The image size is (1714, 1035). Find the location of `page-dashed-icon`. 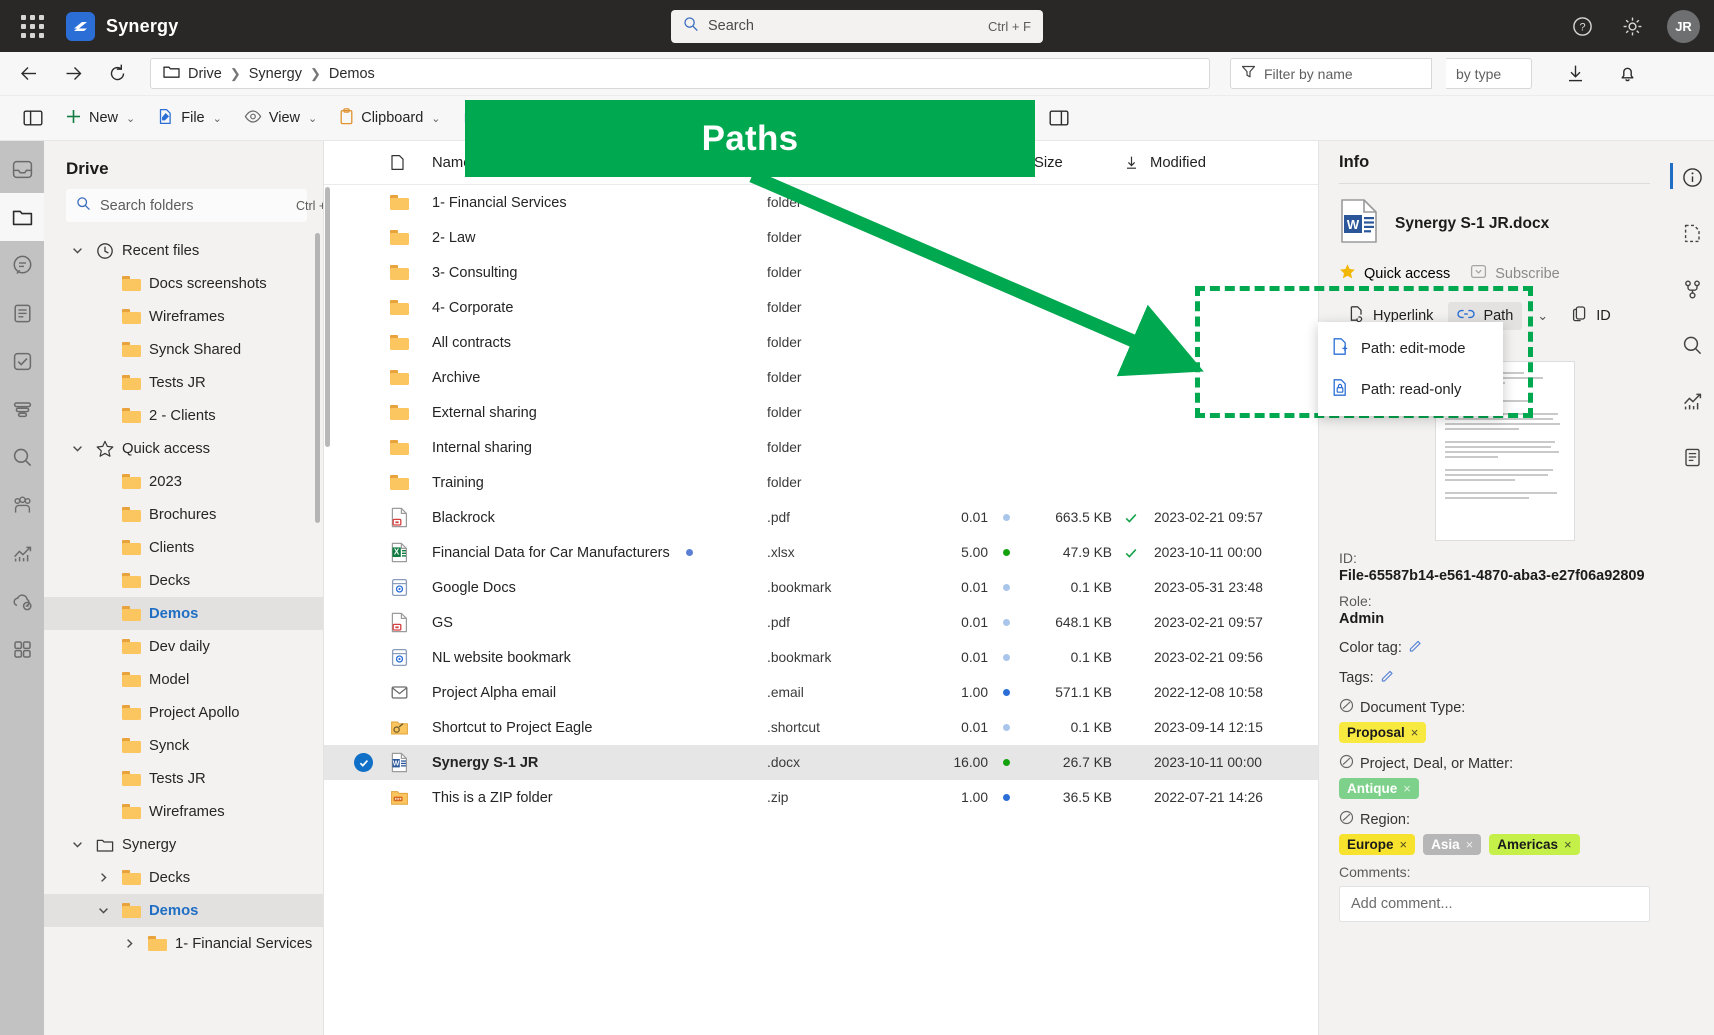

page-dashed-icon is located at coordinates (1692, 233).